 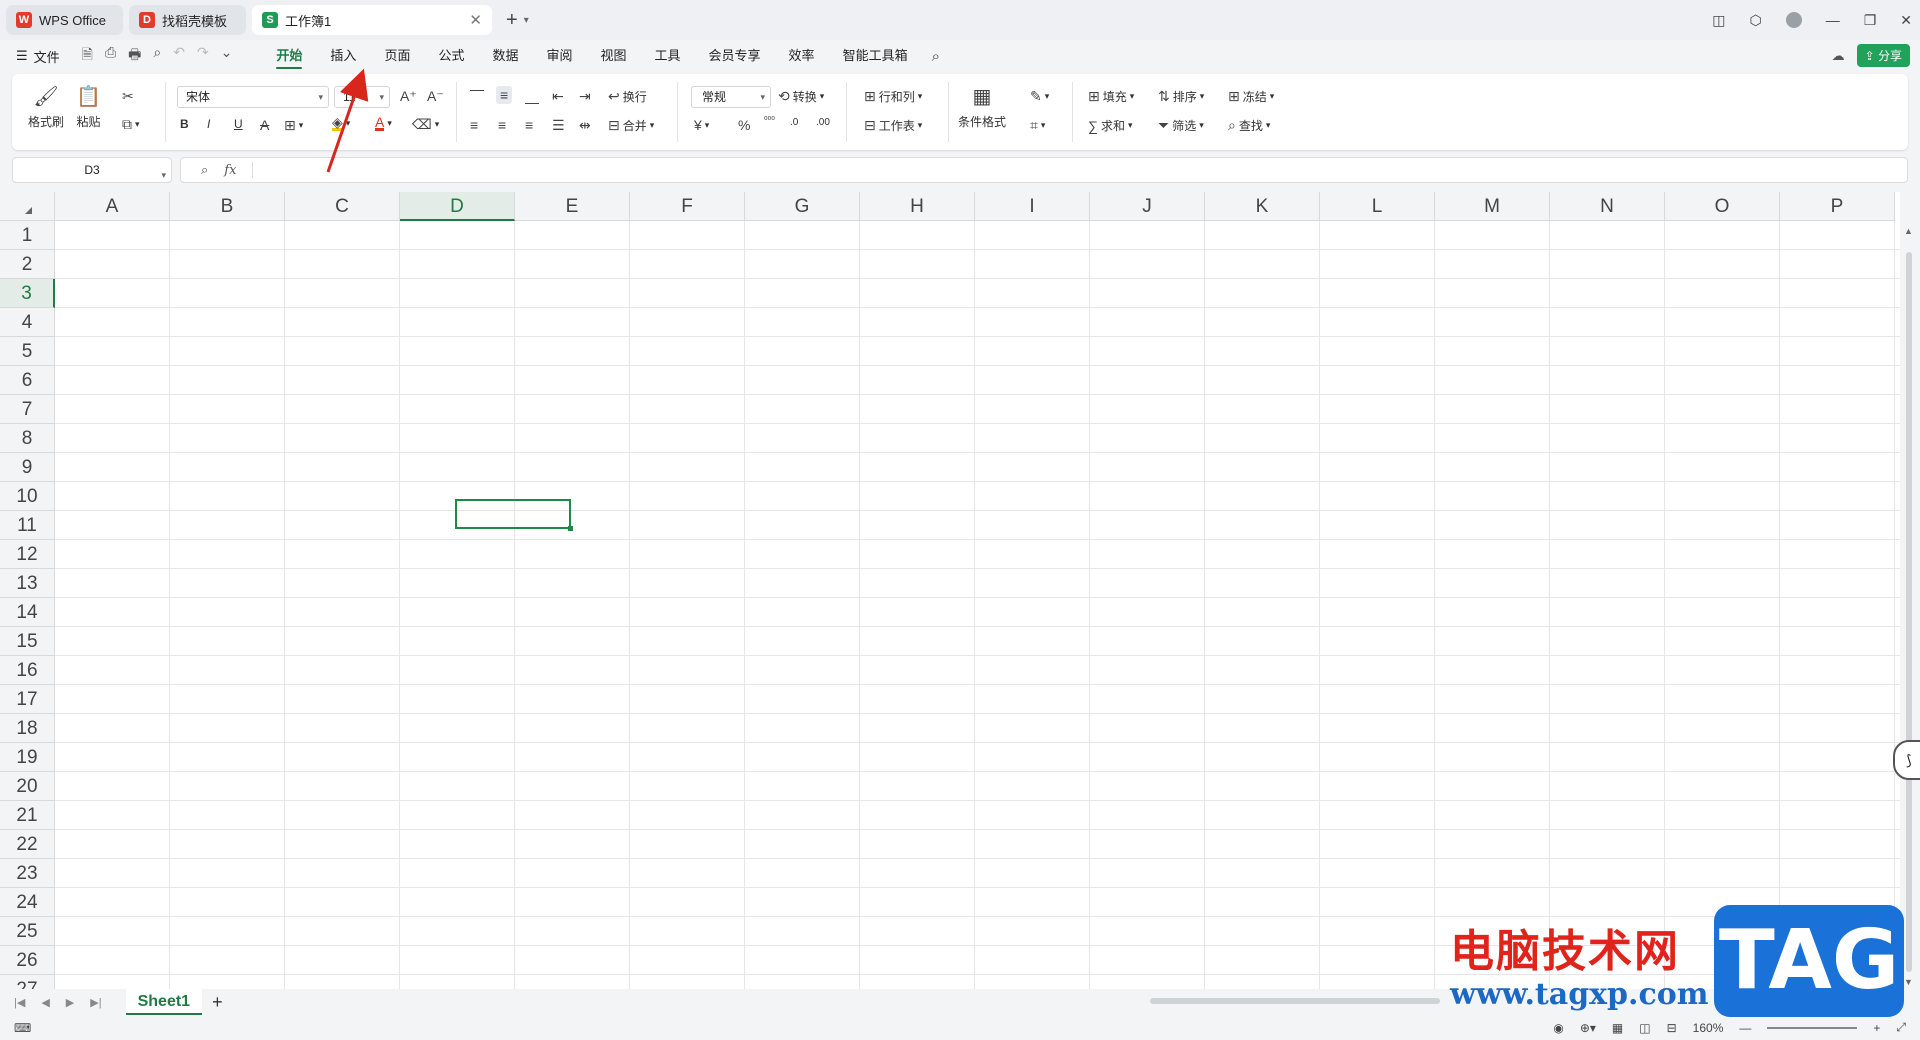 What do you see at coordinates (917, 206) in the screenshot?
I see `column-header: H` at bounding box center [917, 206].